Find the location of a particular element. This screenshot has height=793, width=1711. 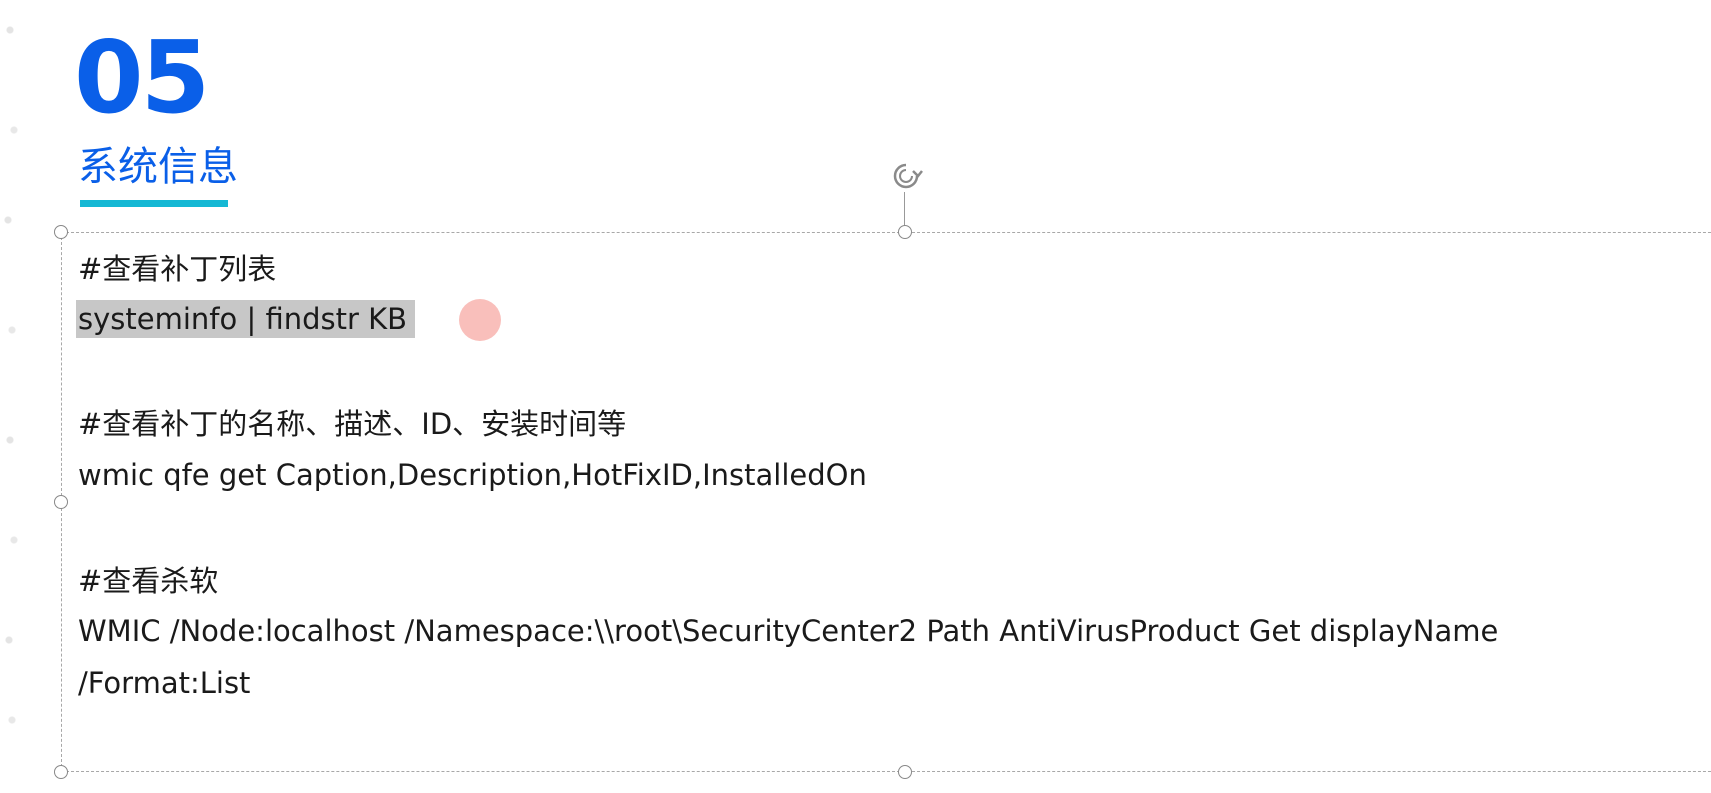

patch-list-command-line: systeminfo | findstr KB is located at coordinates (246, 319).